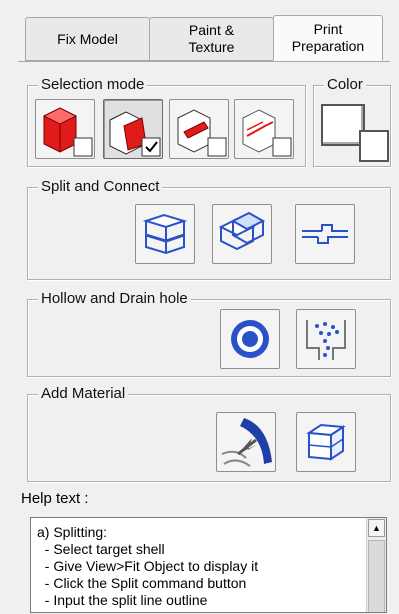 The height and width of the screenshot is (614, 399). Describe the element at coordinates (142, 583) in the screenshot. I see `help-line: - Click the Split command button` at that location.